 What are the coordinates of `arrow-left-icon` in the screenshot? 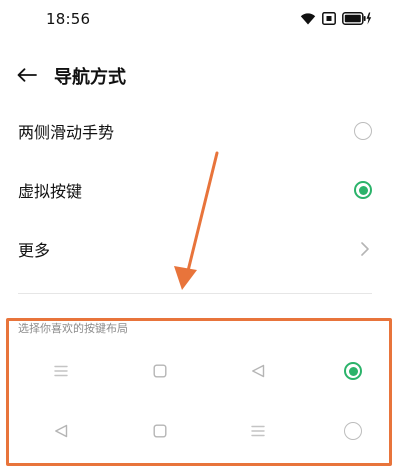 It's located at (27, 75).